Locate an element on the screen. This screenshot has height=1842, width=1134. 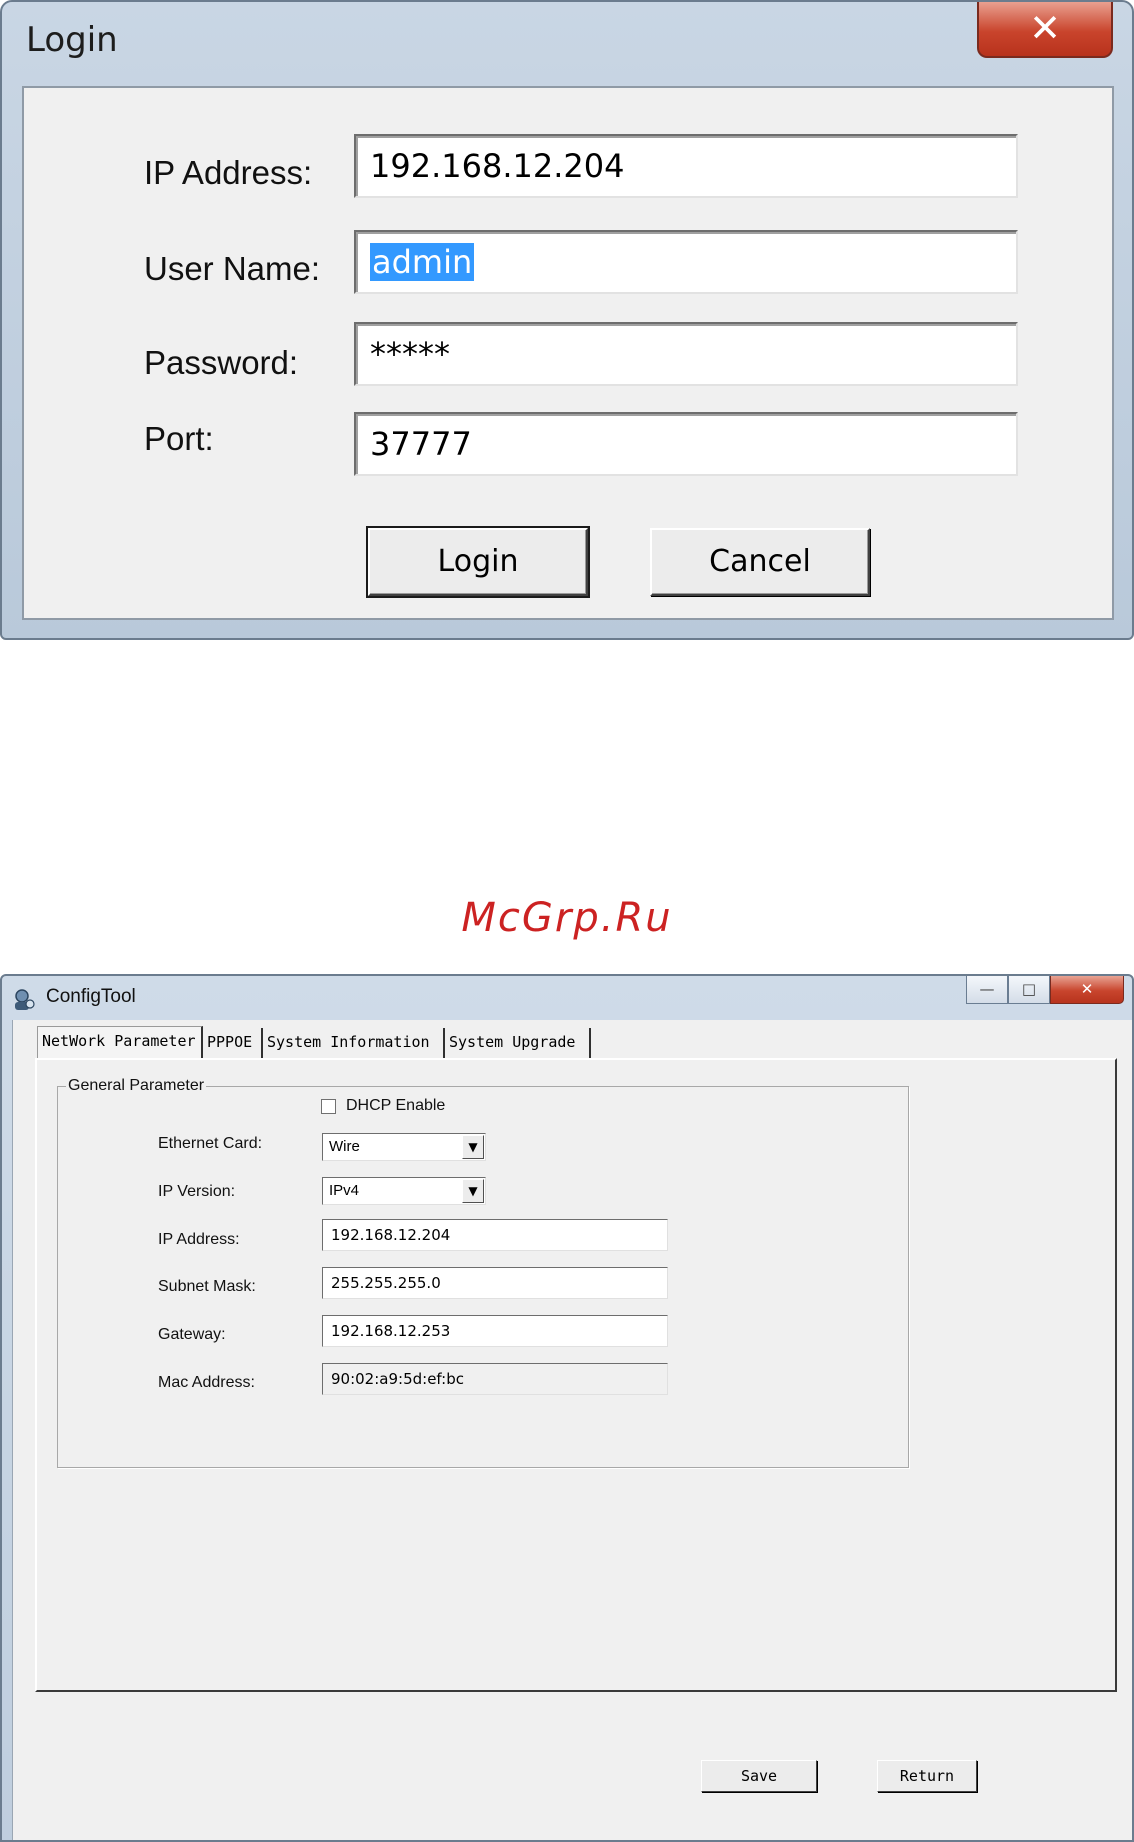
ip-address-value: 192.168.12.204 is located at coordinates (497, 166).